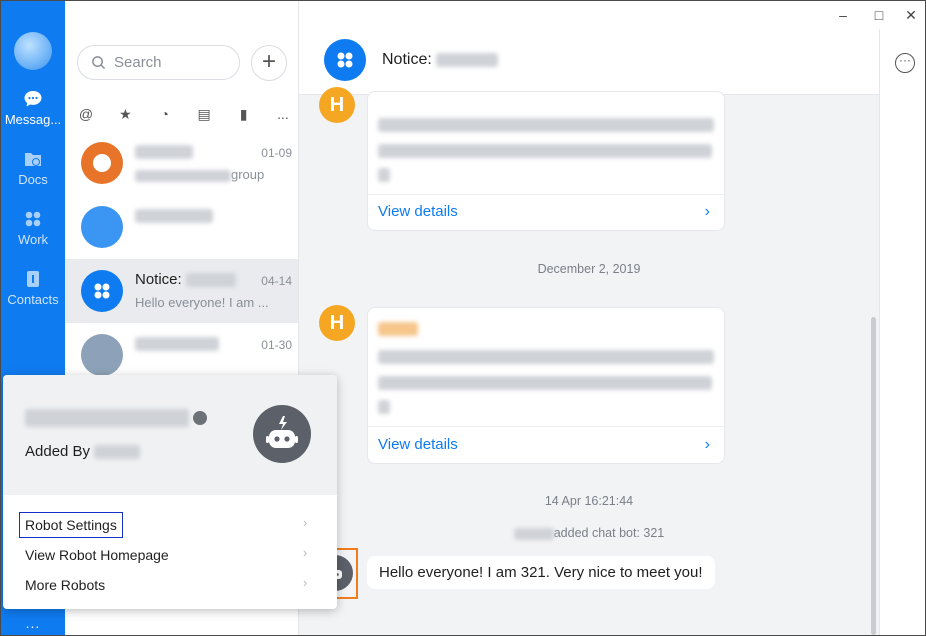  I want to click on popup-header: Added By, so click(170, 435).